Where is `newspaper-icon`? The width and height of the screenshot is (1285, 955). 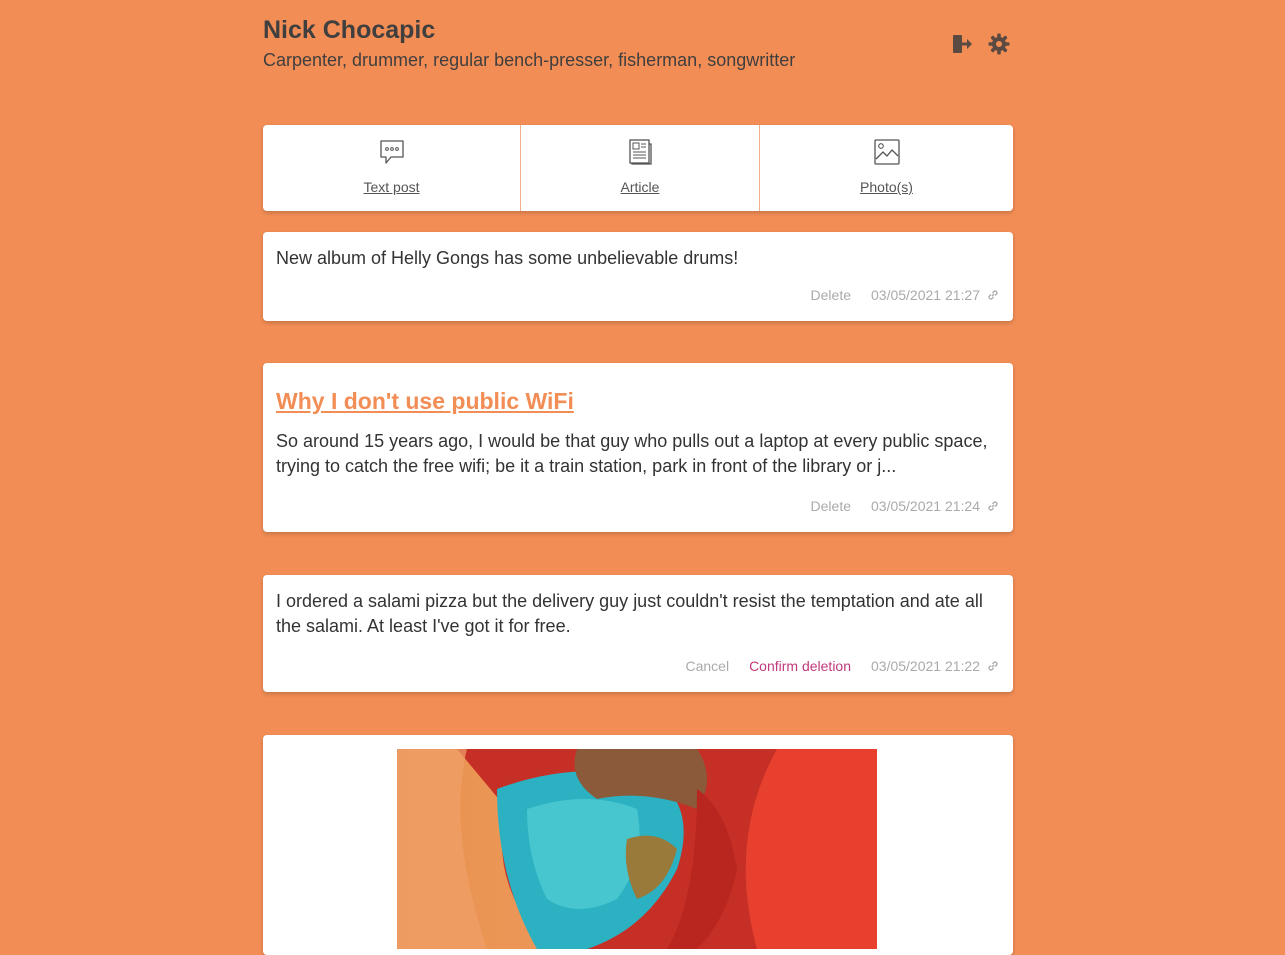 newspaper-icon is located at coordinates (640, 154).